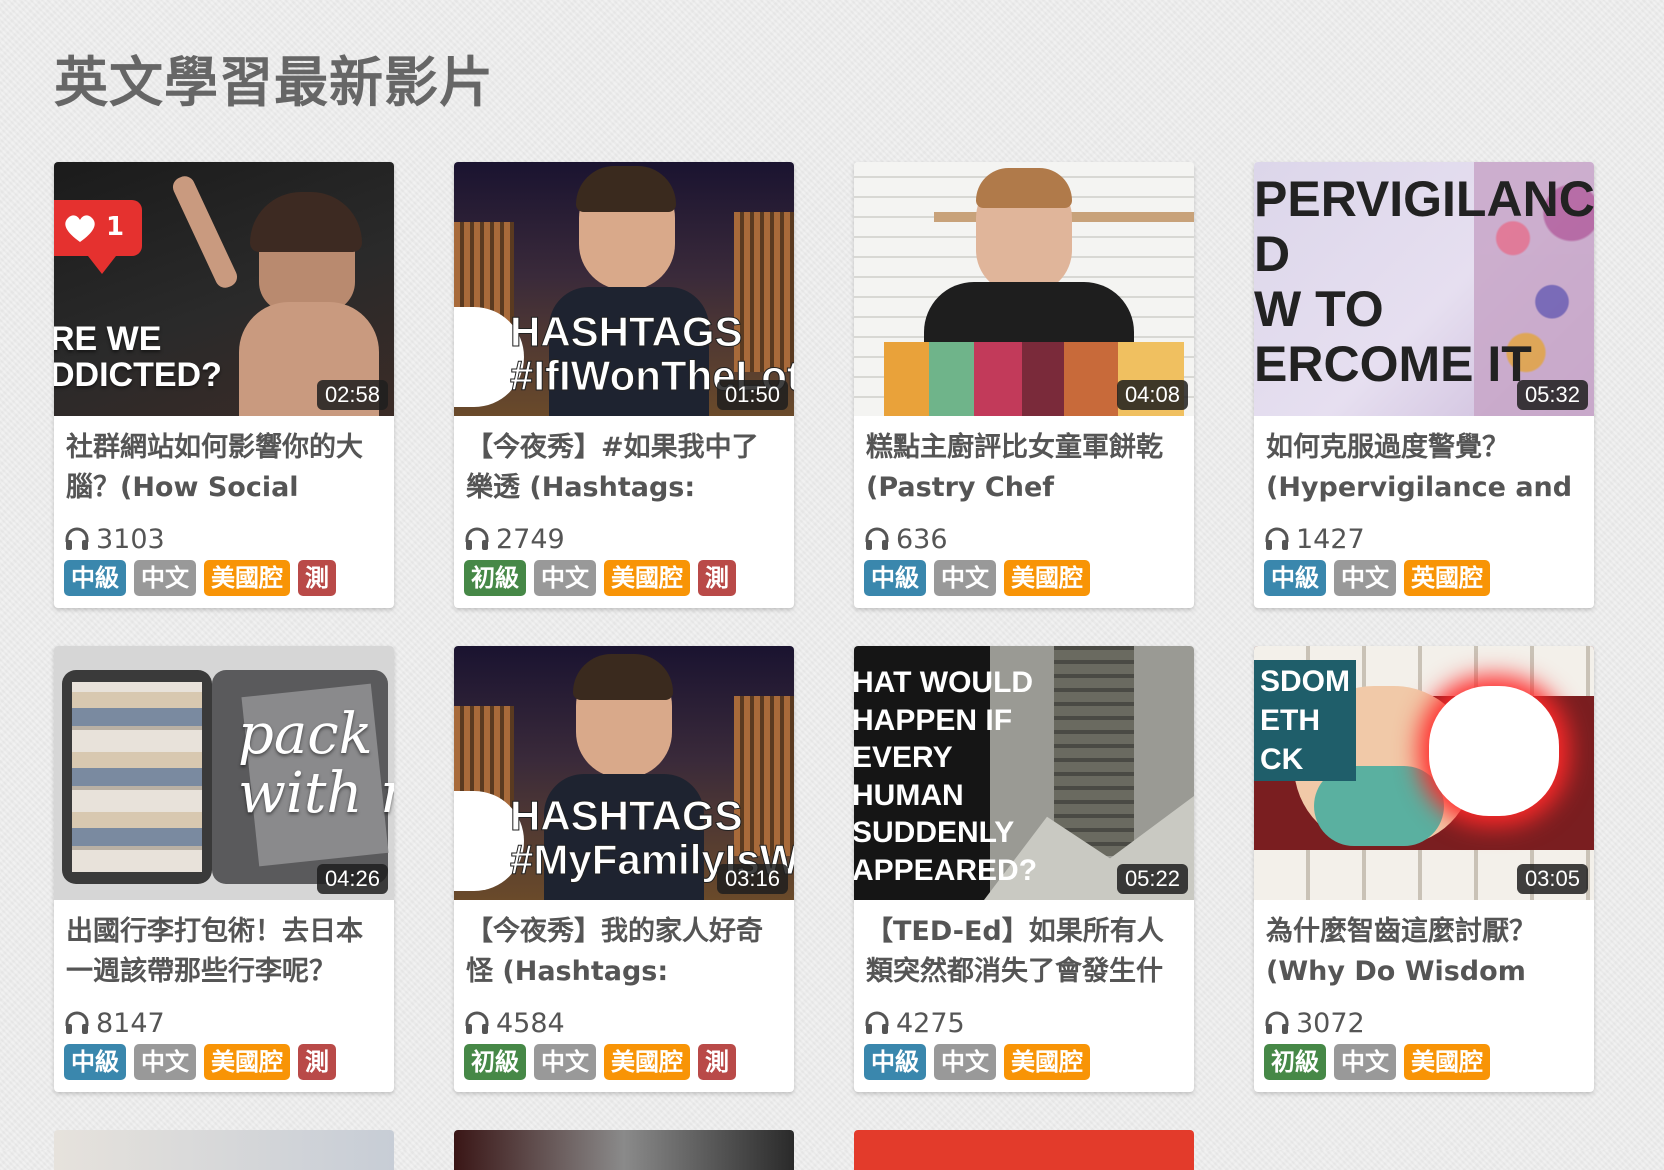  What do you see at coordinates (274, 82) in the screenshot?
I see `page-title: 英文學習最新影片` at bounding box center [274, 82].